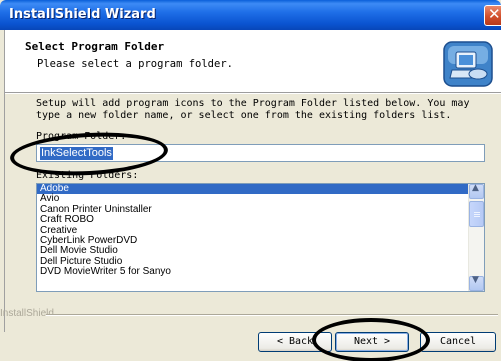  Describe the element at coordinates (260, 209) in the screenshot. I see `list-item: Canon Printer Uninstaller` at that location.